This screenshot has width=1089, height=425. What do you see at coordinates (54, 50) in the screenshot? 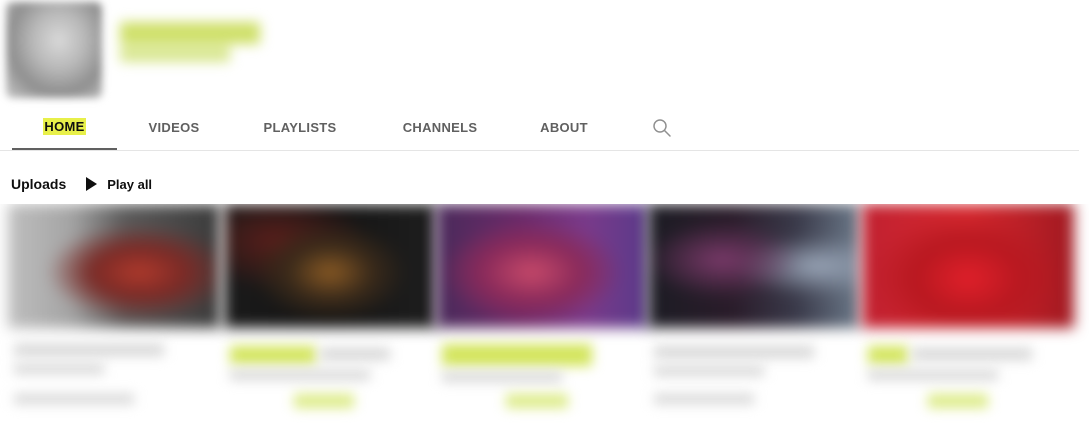
I see `channel-avatar` at bounding box center [54, 50].